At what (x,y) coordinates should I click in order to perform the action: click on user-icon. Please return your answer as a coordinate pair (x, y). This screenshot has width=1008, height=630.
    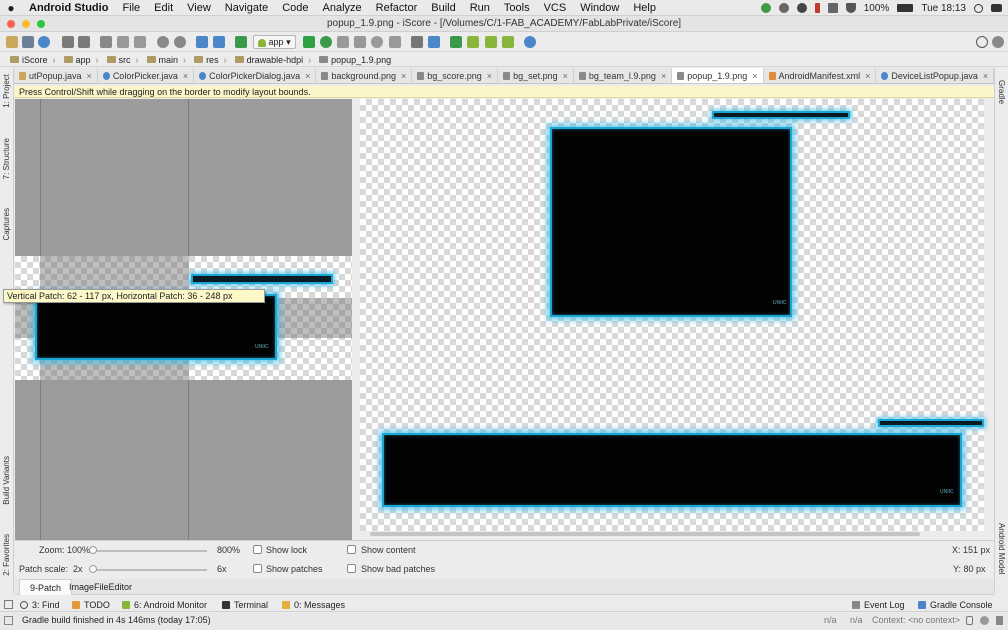
    Looking at the image, I should click on (998, 42).